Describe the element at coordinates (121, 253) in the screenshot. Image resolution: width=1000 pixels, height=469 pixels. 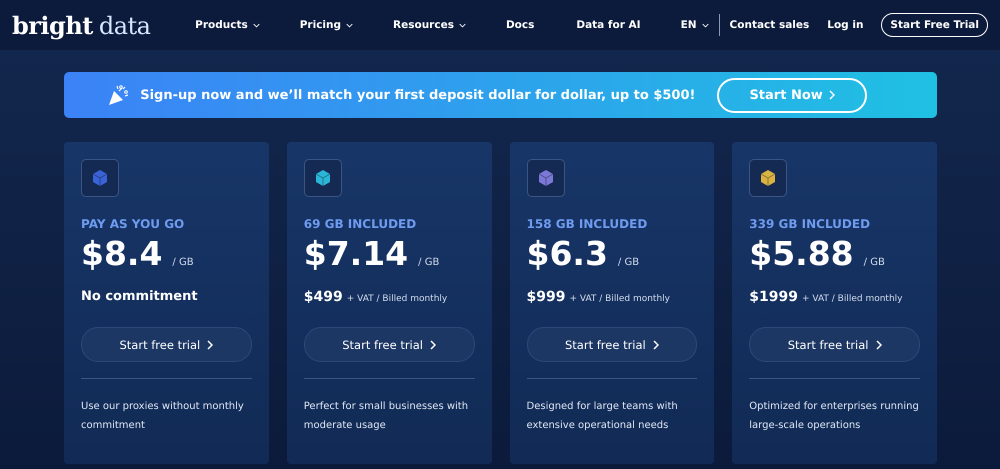
I see `plan-price: $8.4` at that location.